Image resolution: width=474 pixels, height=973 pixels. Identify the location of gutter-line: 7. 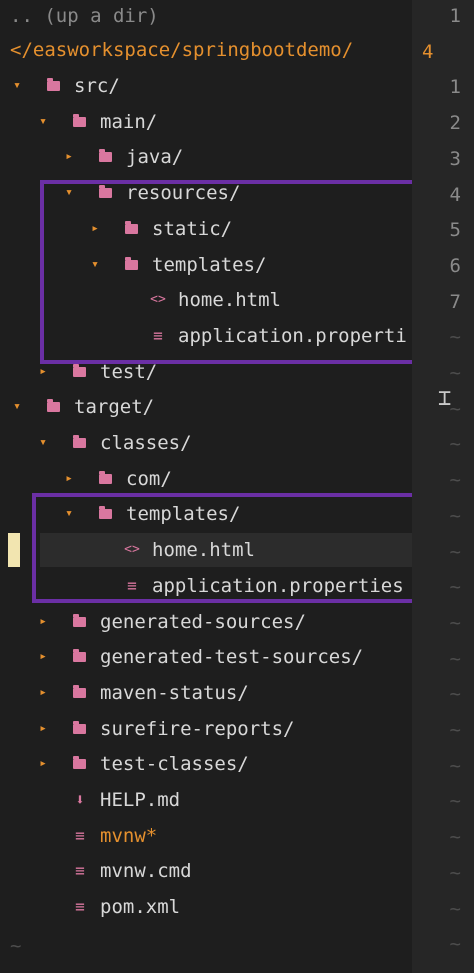
(455, 301).